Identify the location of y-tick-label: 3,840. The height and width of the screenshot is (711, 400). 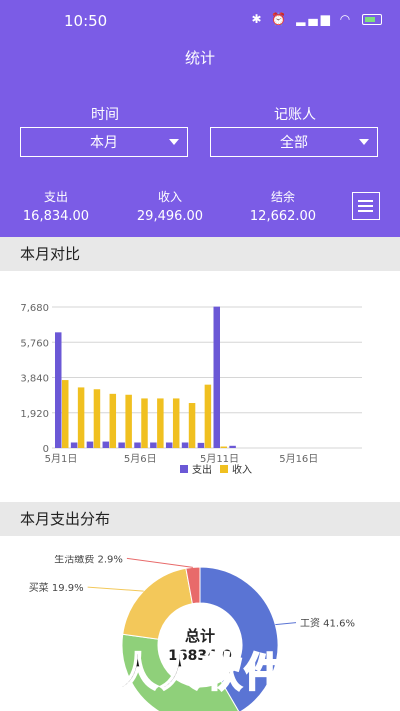
(34, 379).